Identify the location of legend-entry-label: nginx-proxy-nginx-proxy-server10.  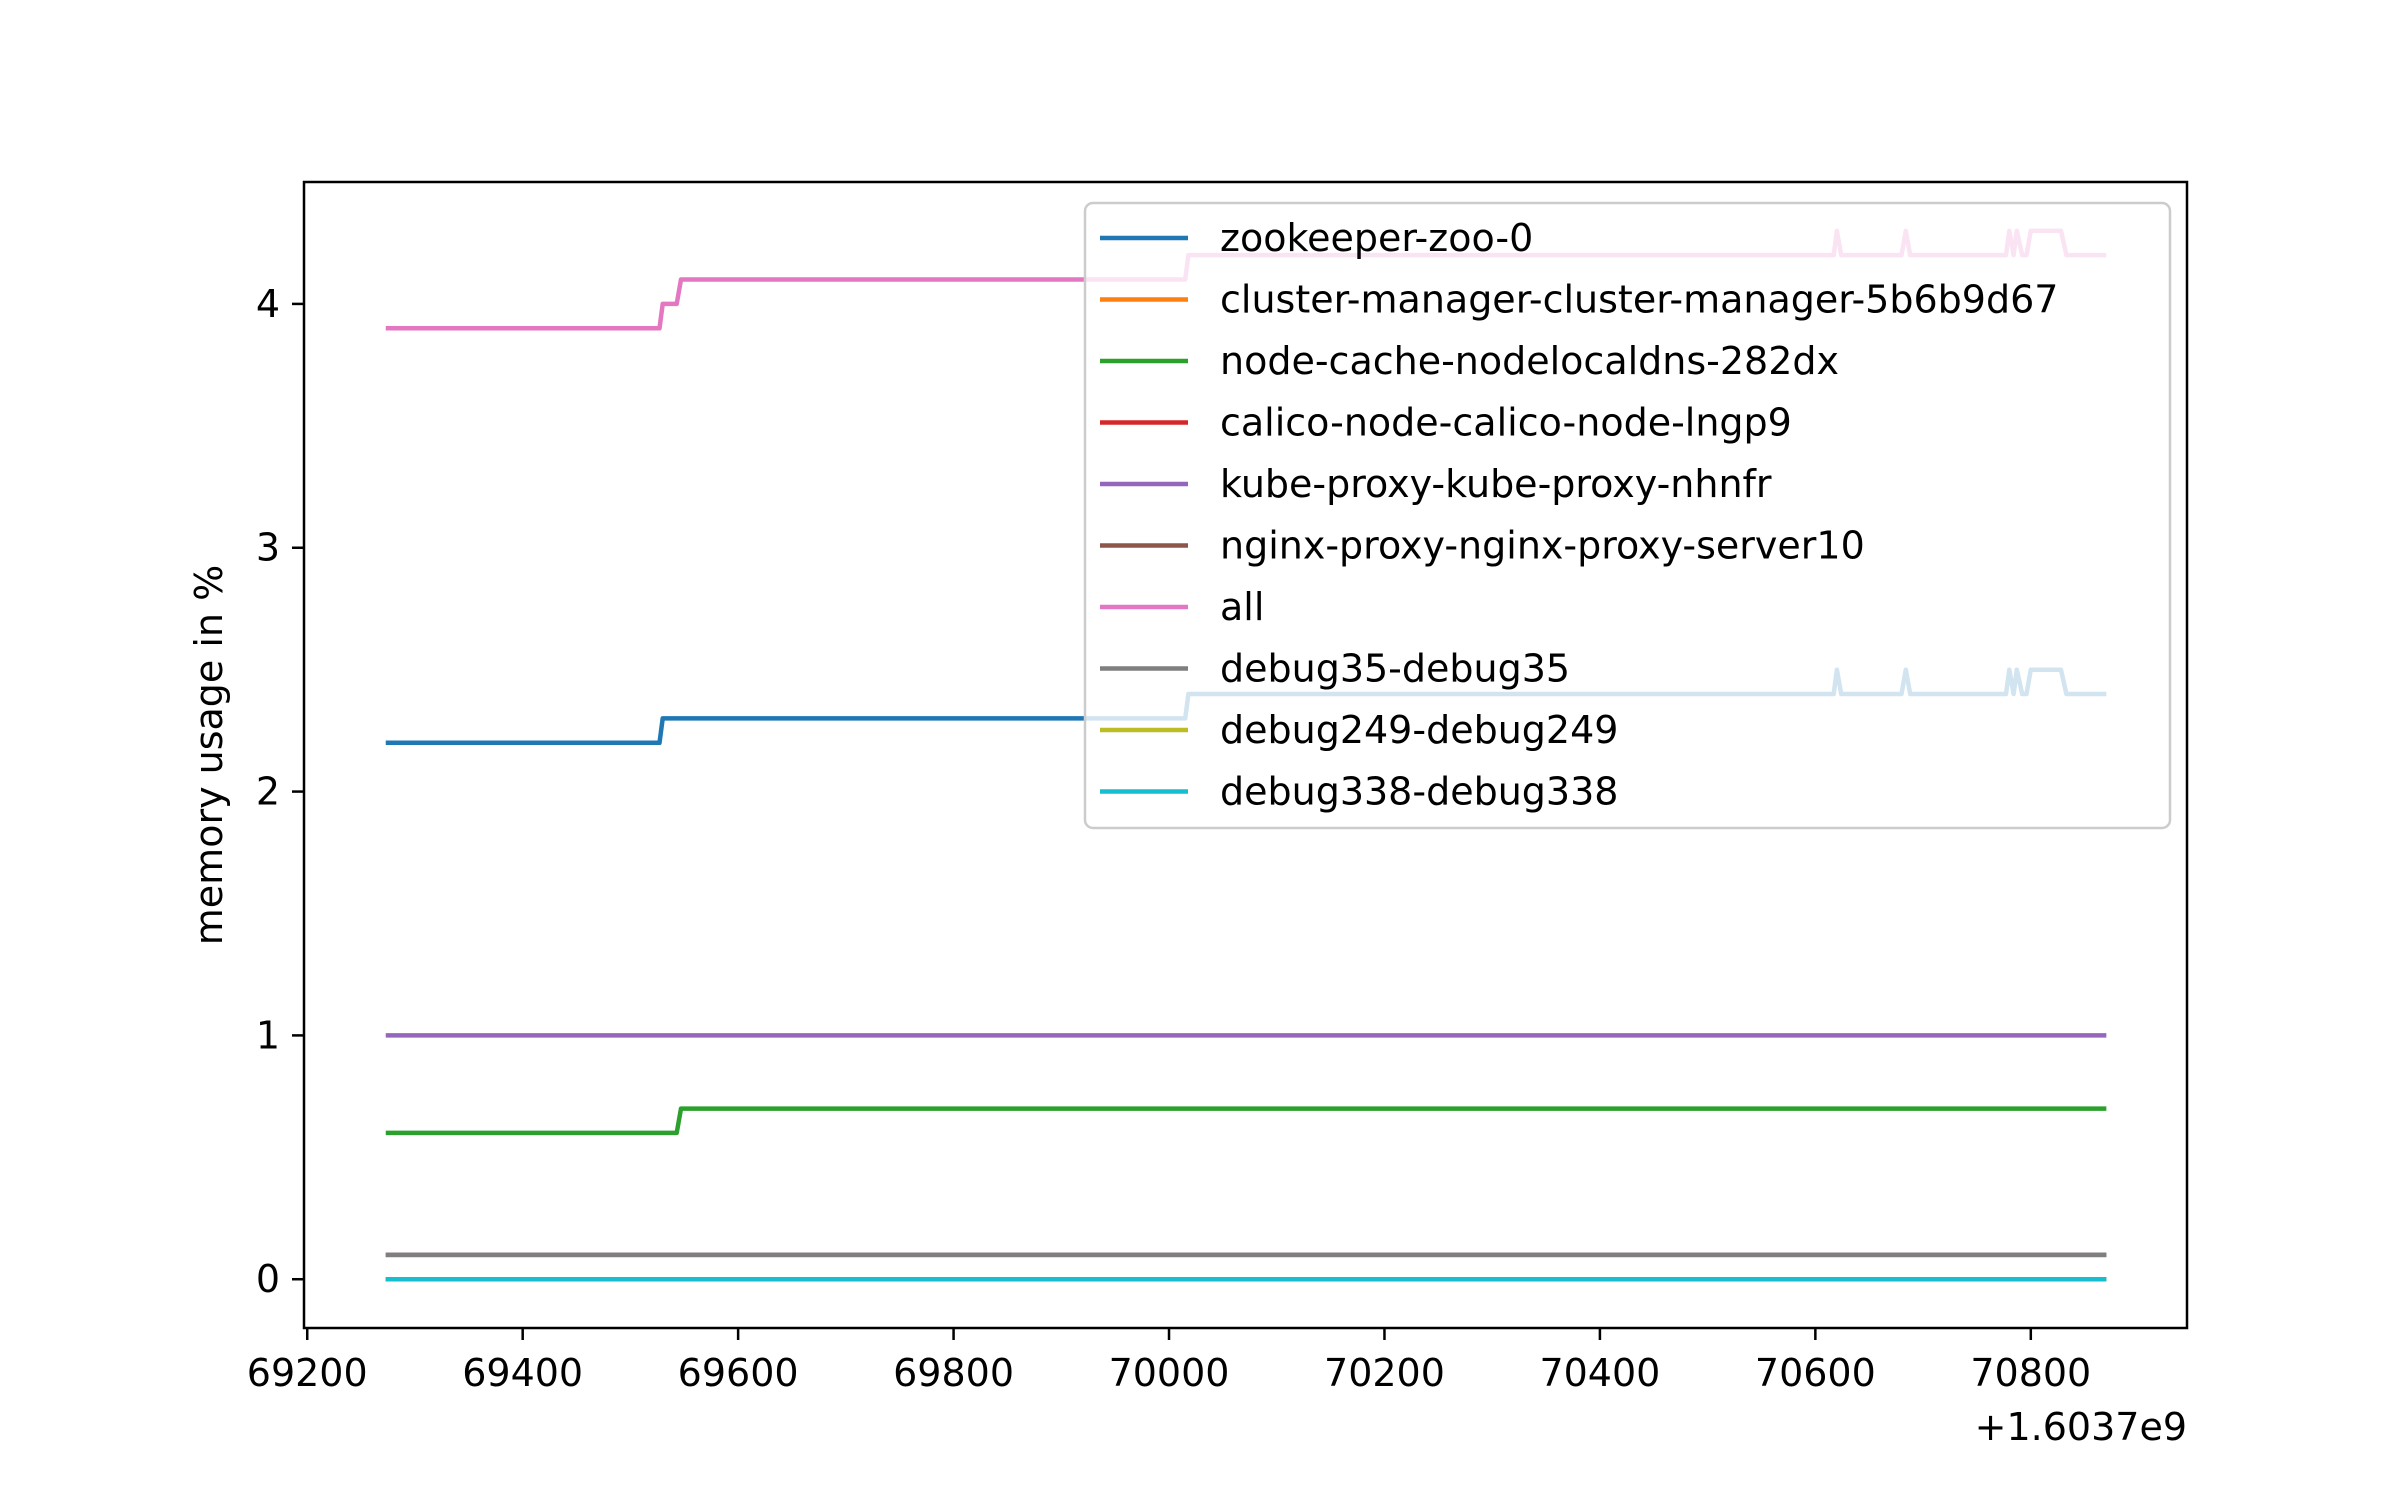
(1542, 546).